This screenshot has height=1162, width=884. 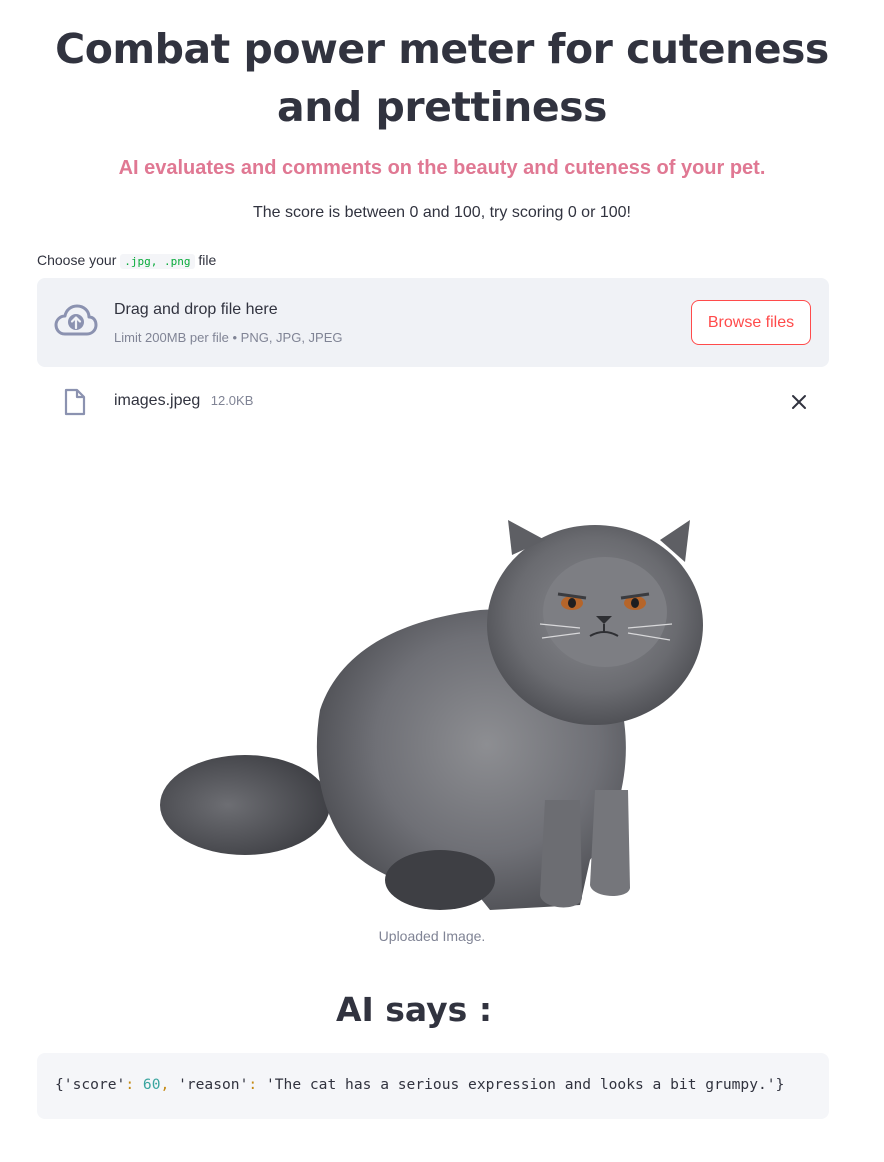 I want to click on ai-says-heading: AI says :, so click(x=414, y=1009).